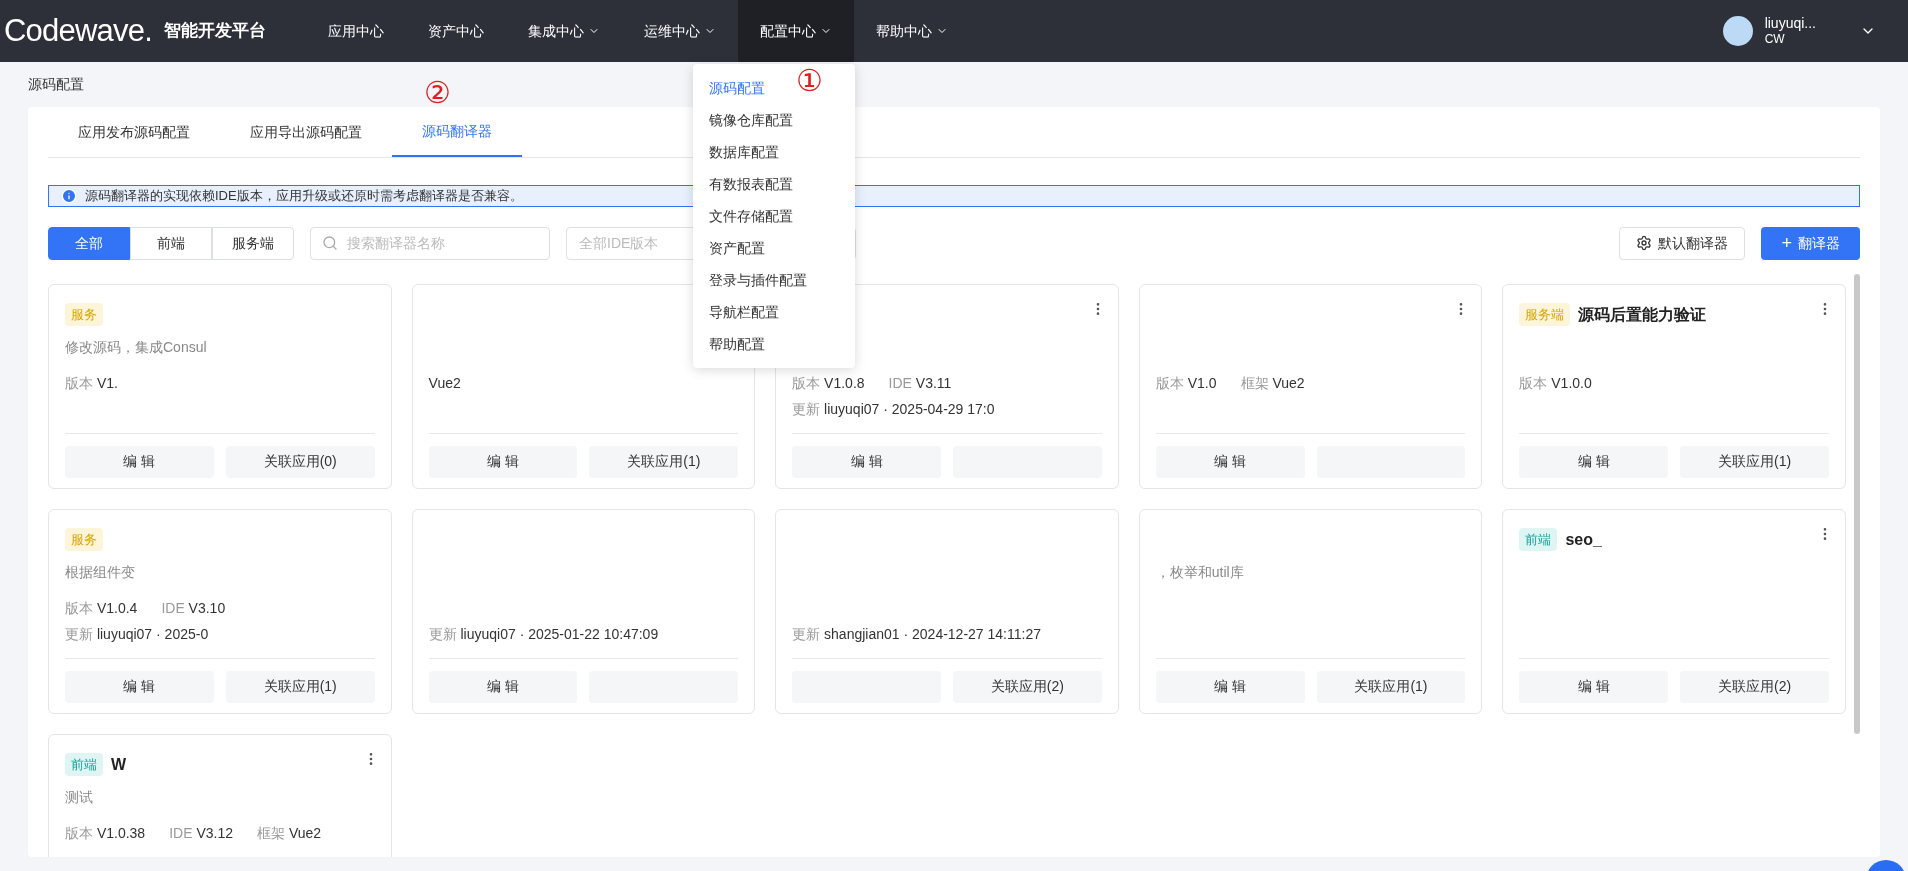 The width and height of the screenshot is (1908, 871). What do you see at coordinates (920, 383) in the screenshot?
I see `meta-text: IDE V3.11` at bounding box center [920, 383].